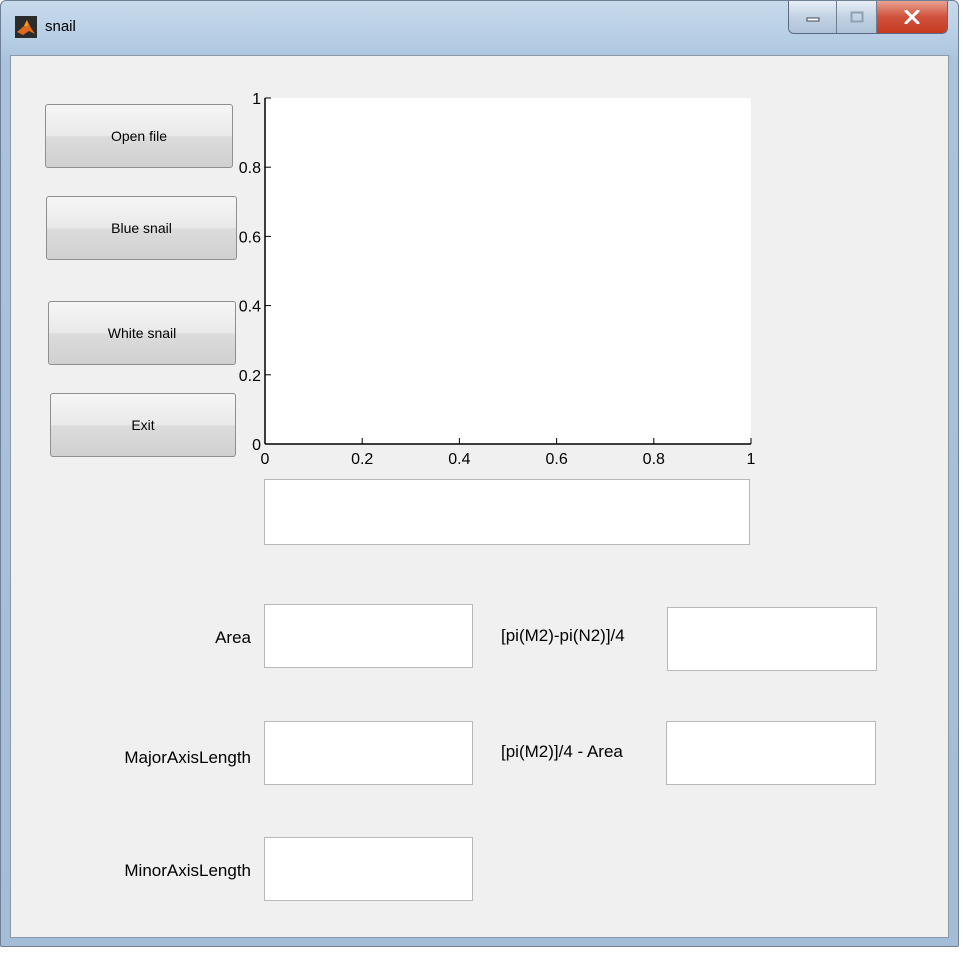  Describe the element at coordinates (479, 28) in the screenshot. I see `title-bar: snail` at that location.